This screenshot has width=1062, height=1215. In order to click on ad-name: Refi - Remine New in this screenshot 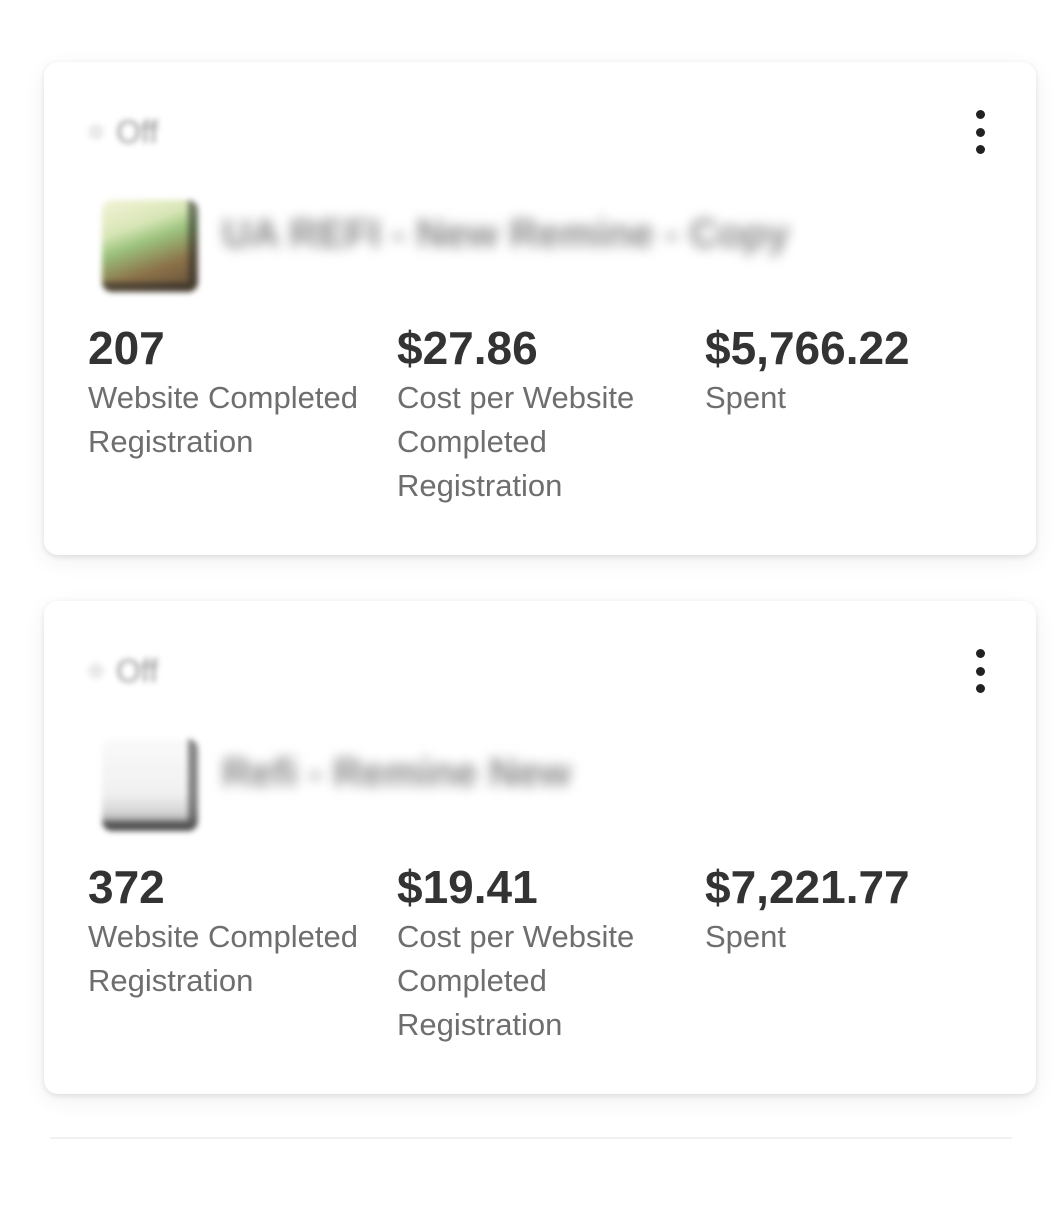, I will do `click(396, 773)`.